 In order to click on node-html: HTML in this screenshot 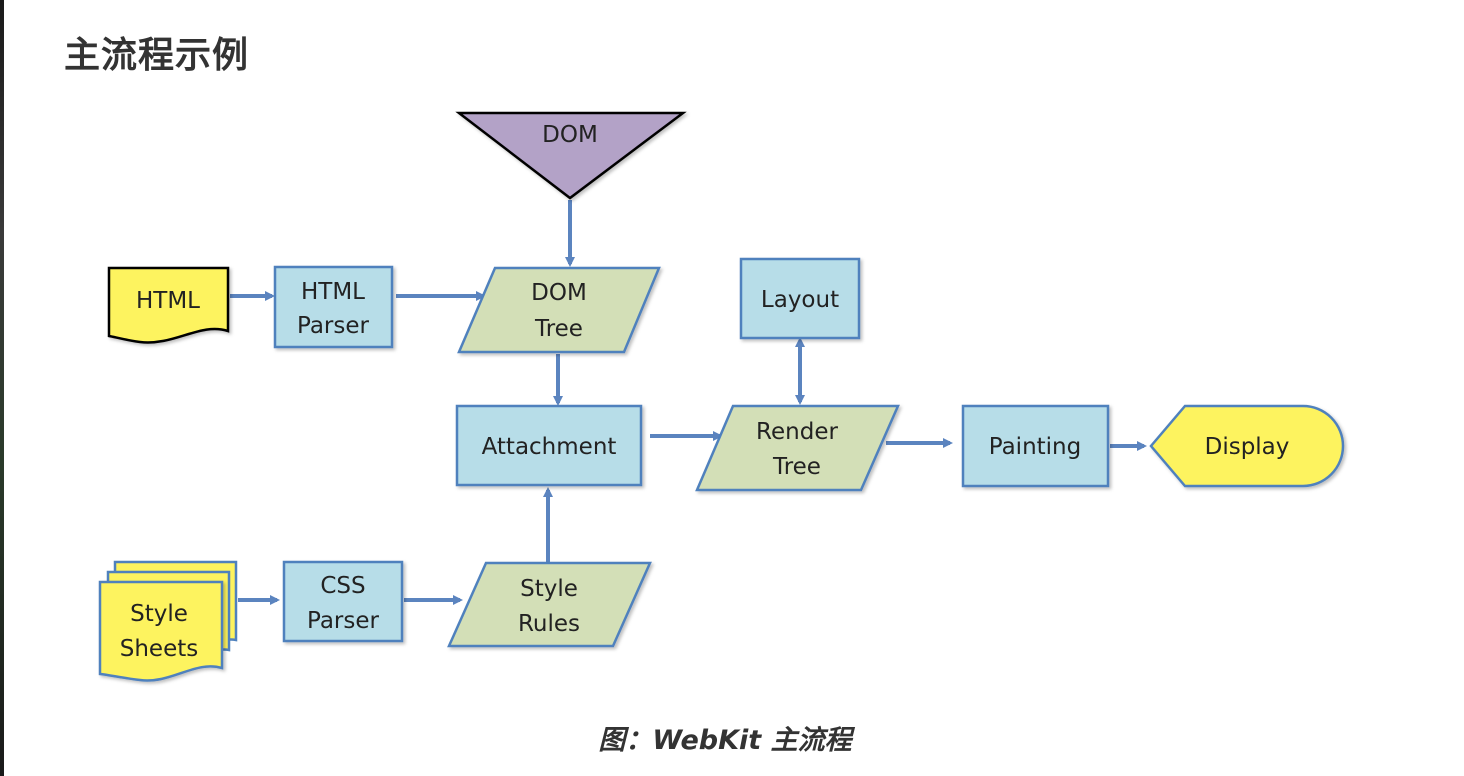, I will do `click(168, 305)`.